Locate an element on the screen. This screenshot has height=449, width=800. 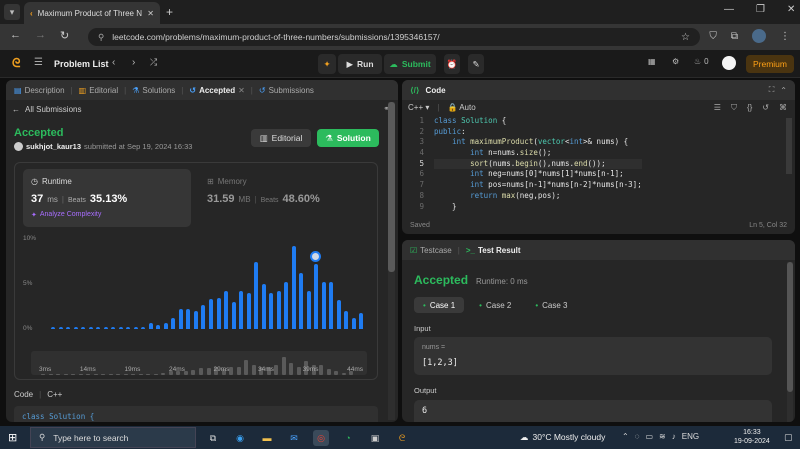
shortcut-icon: ⌘ is located at coordinates (783, 108).